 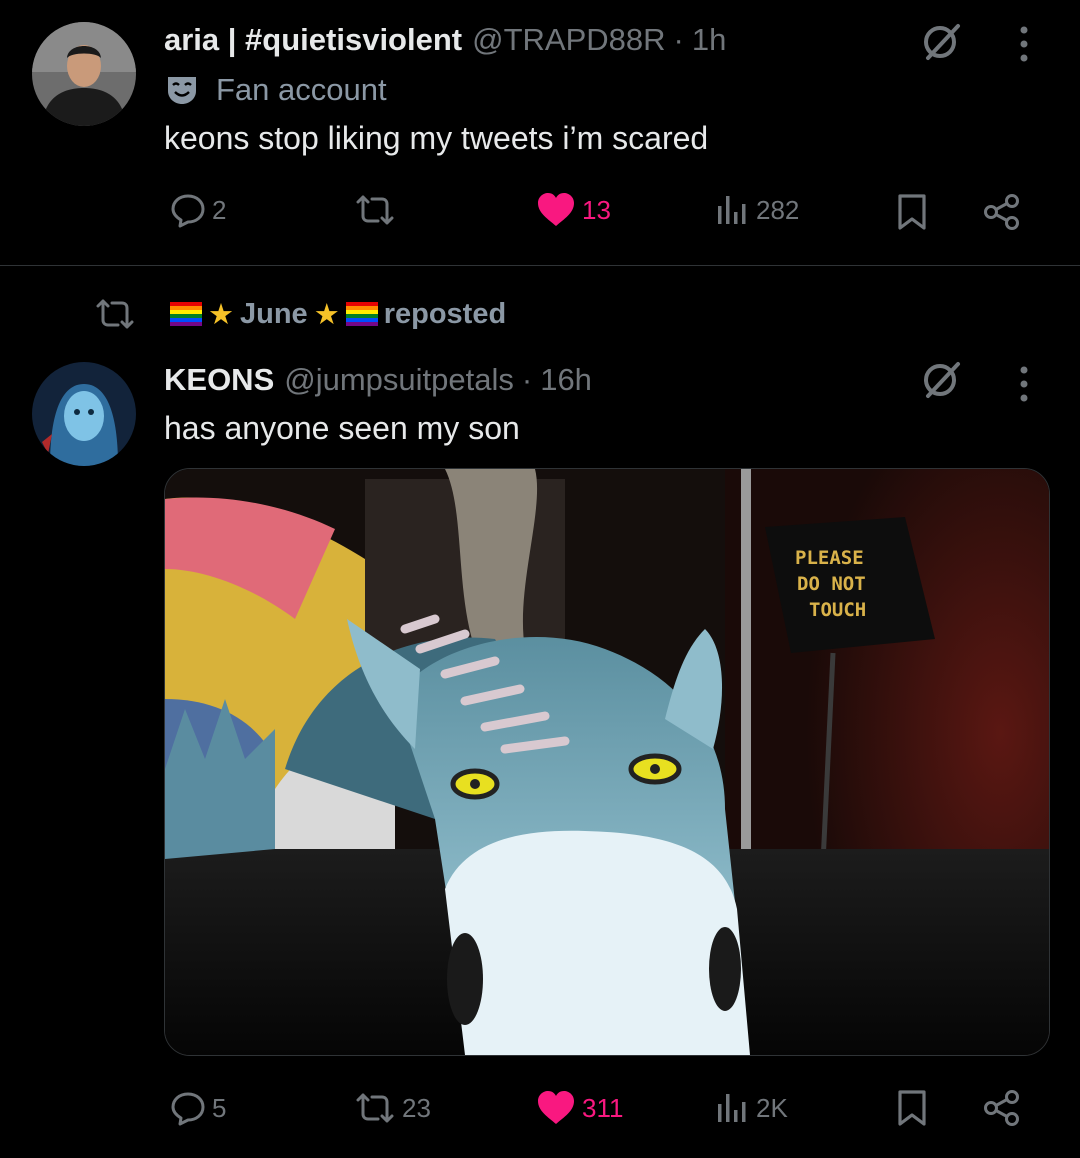 I want to click on sign-line-1: PLEASE, so click(x=829, y=558).